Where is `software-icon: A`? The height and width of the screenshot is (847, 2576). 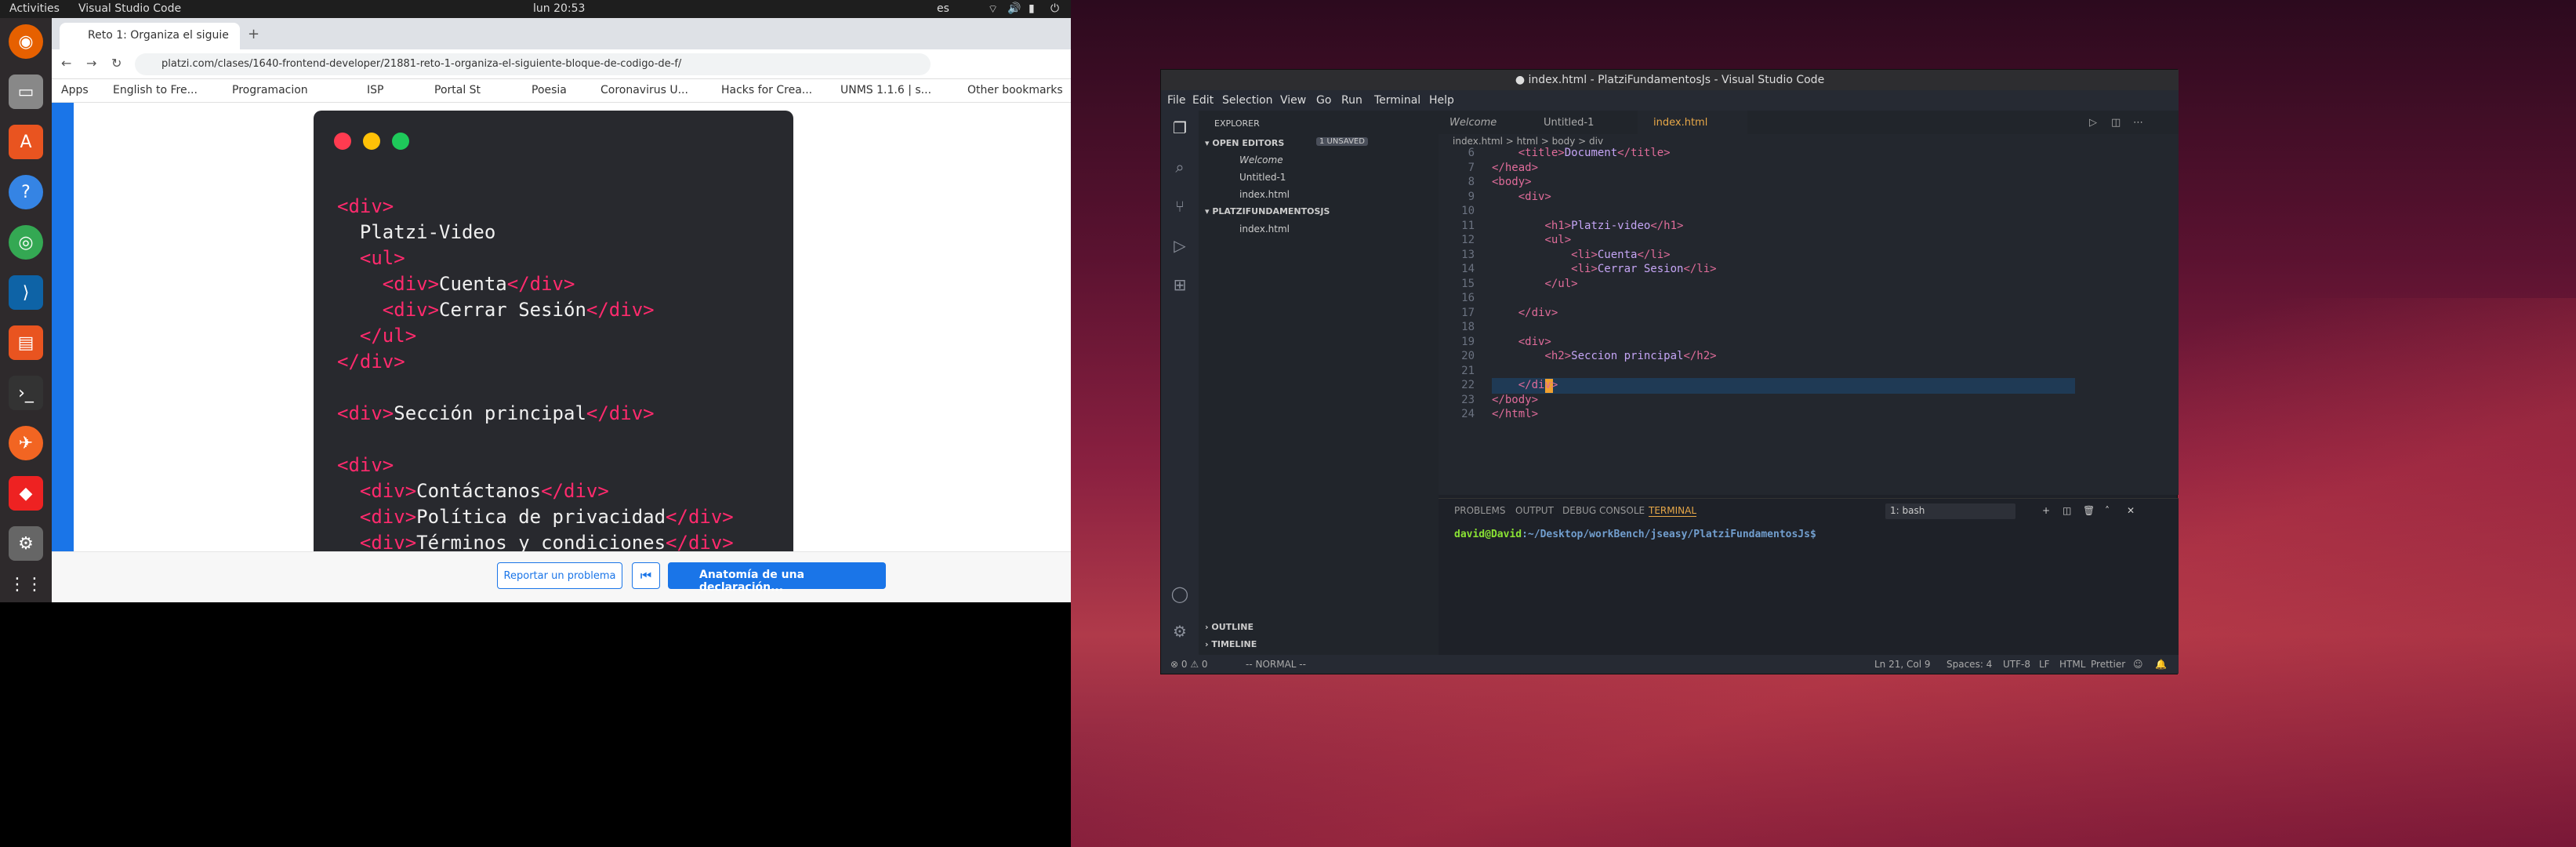 software-icon: A is located at coordinates (26, 142).